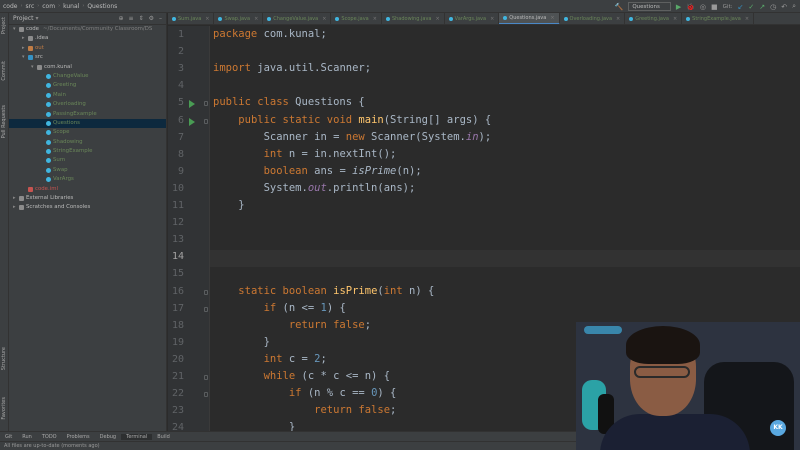 This screenshot has height=450, width=800. Describe the element at coordinates (87, 29) in the screenshot. I see `tree-item: ▾ code ~/Documents/Community Classroom/DS` at that location.